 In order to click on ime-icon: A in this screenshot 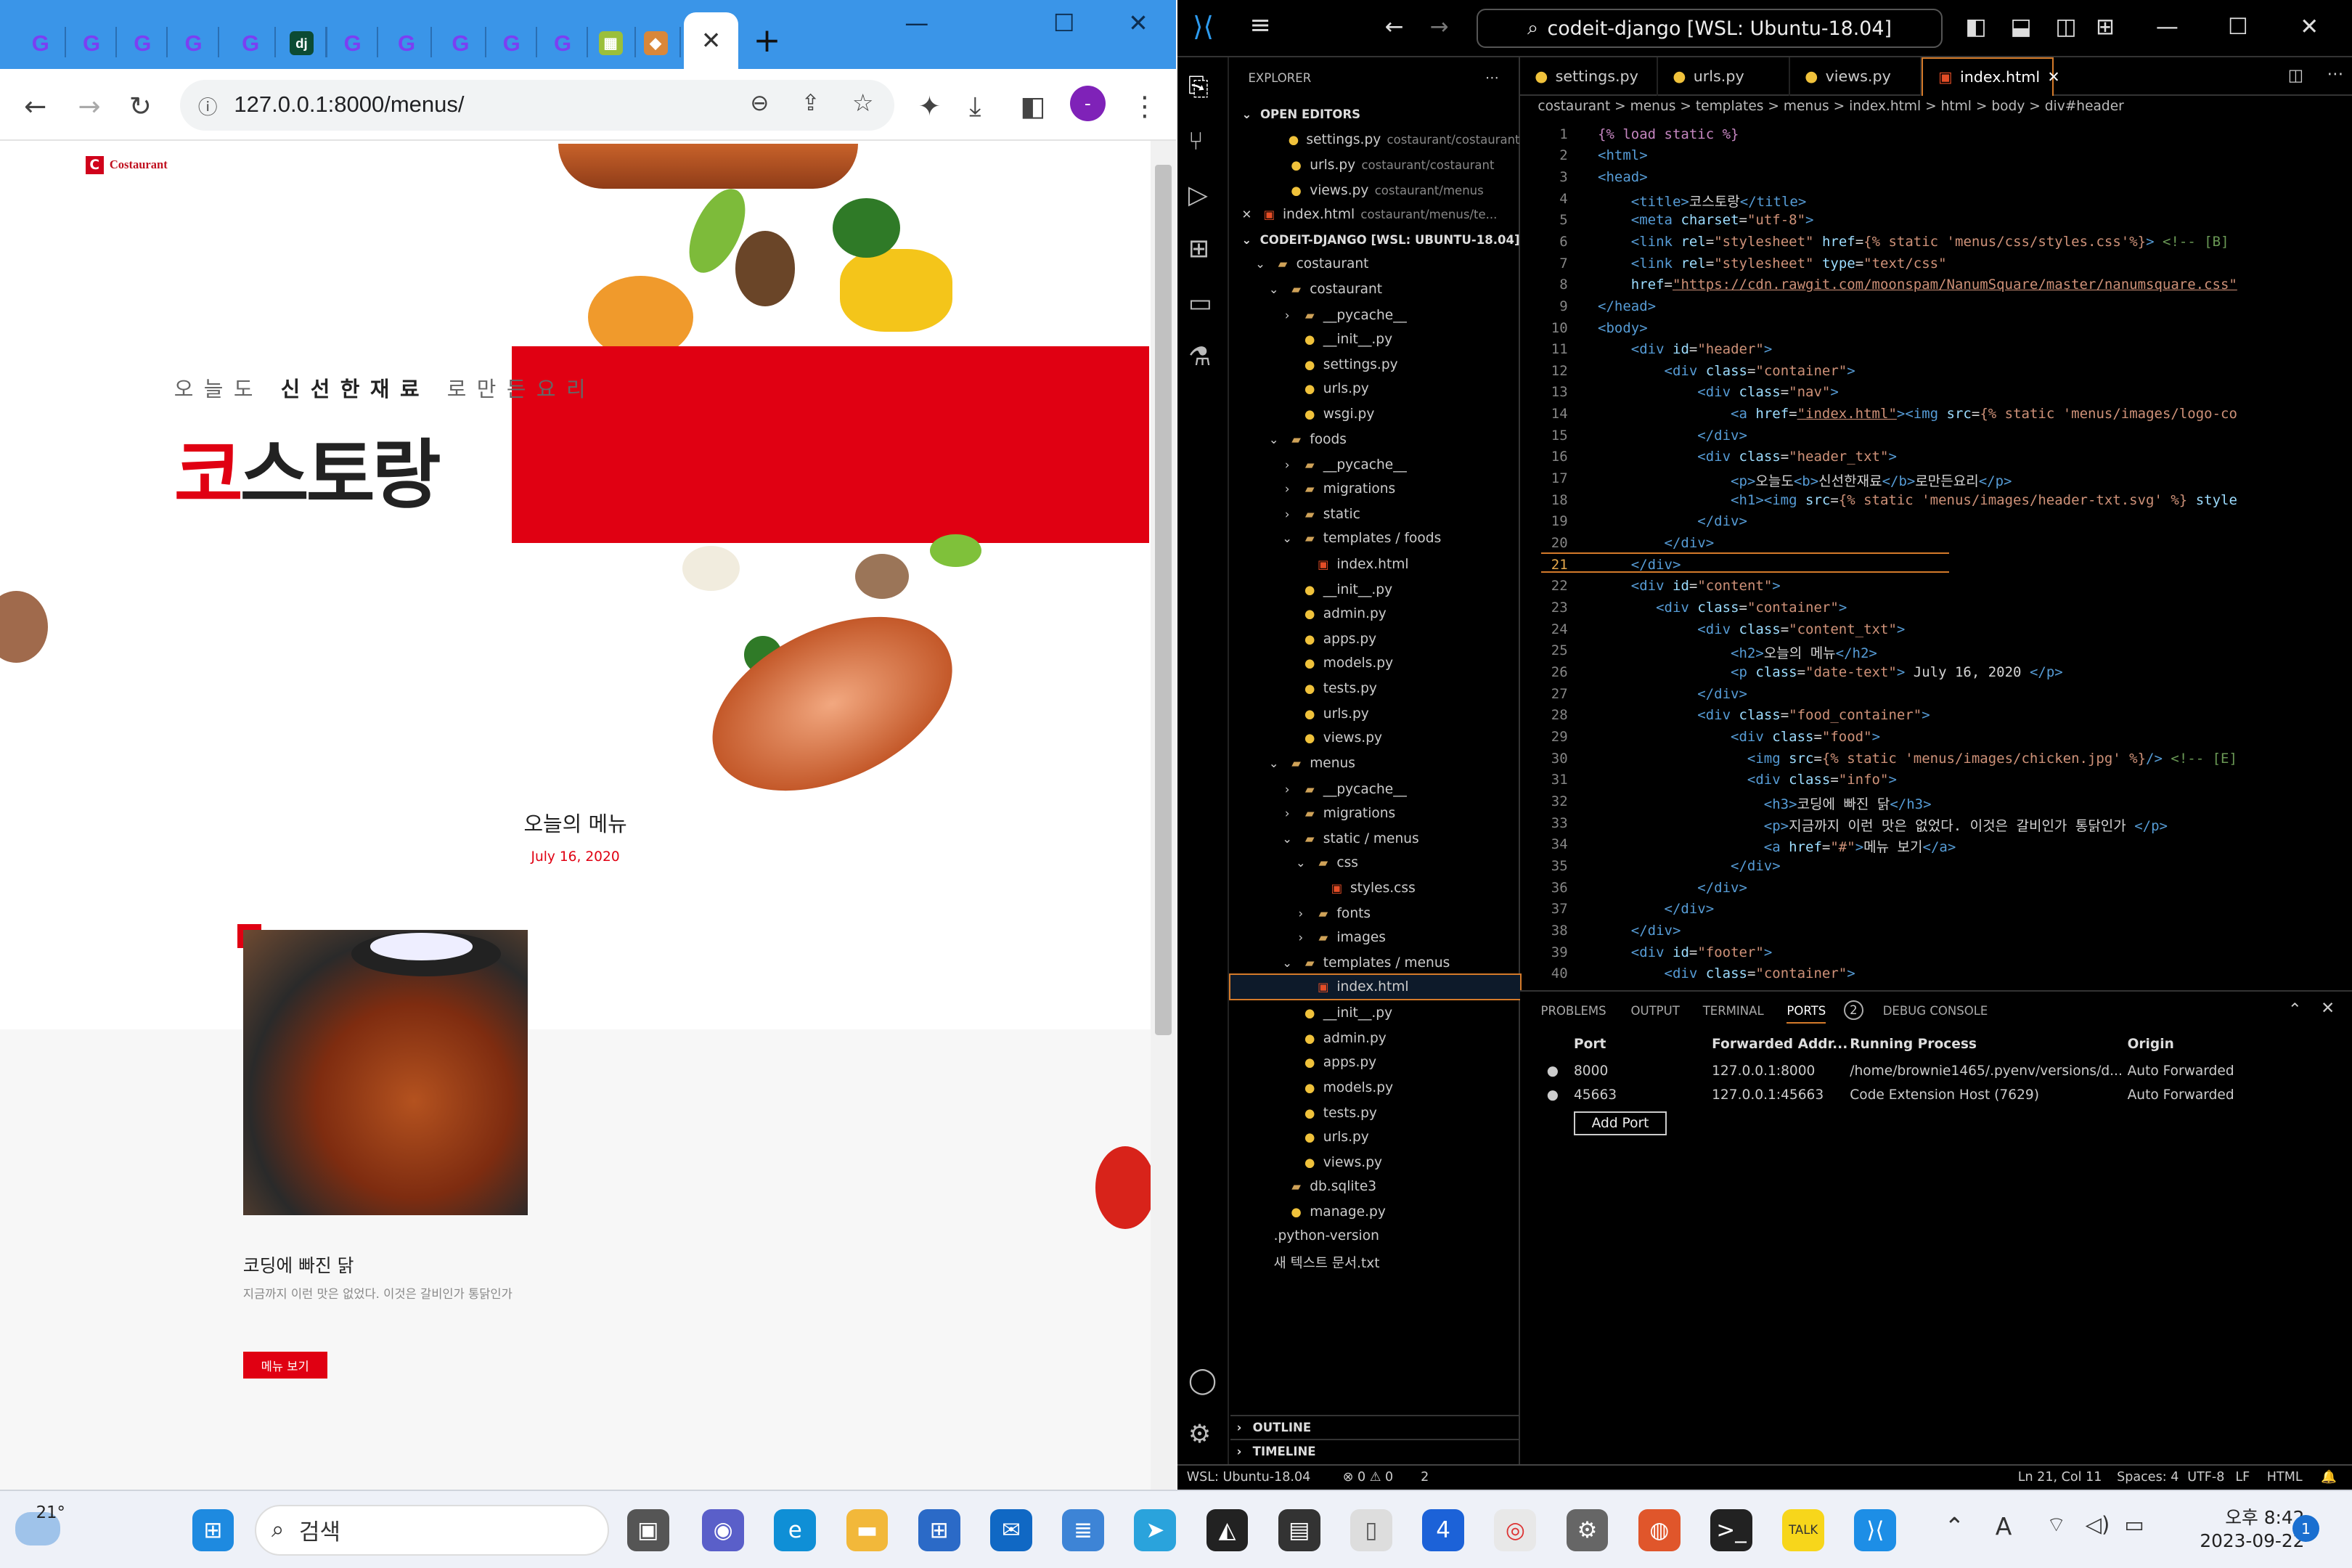, I will do `click(2004, 1526)`.